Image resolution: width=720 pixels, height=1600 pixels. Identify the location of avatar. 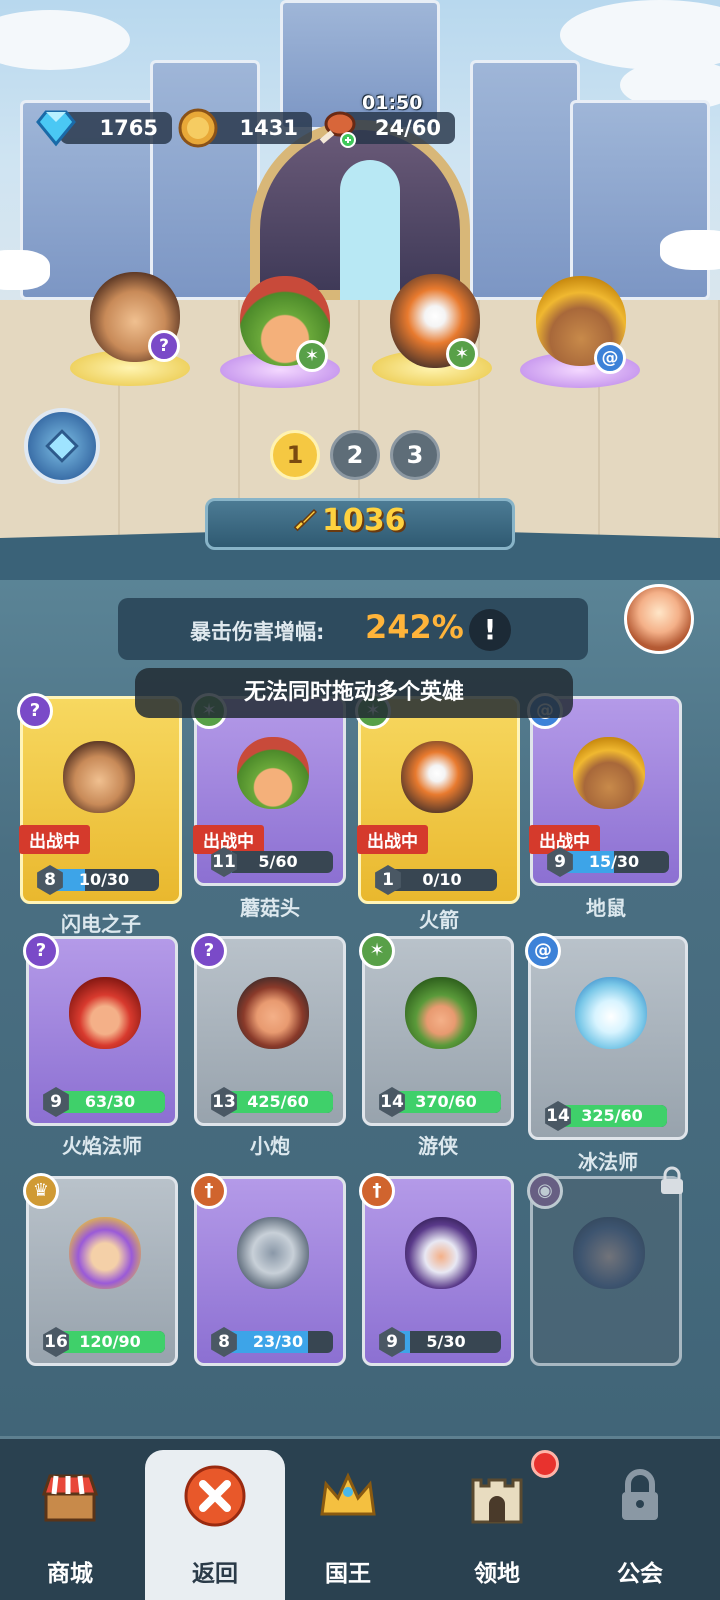
(659, 619).